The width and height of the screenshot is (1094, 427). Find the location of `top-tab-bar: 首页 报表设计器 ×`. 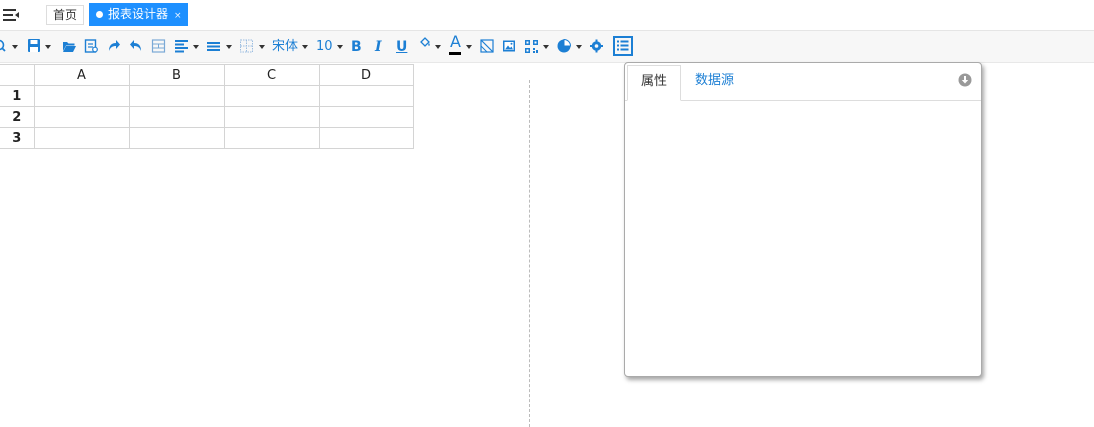

top-tab-bar: 首页 报表设计器 × is located at coordinates (547, 15).